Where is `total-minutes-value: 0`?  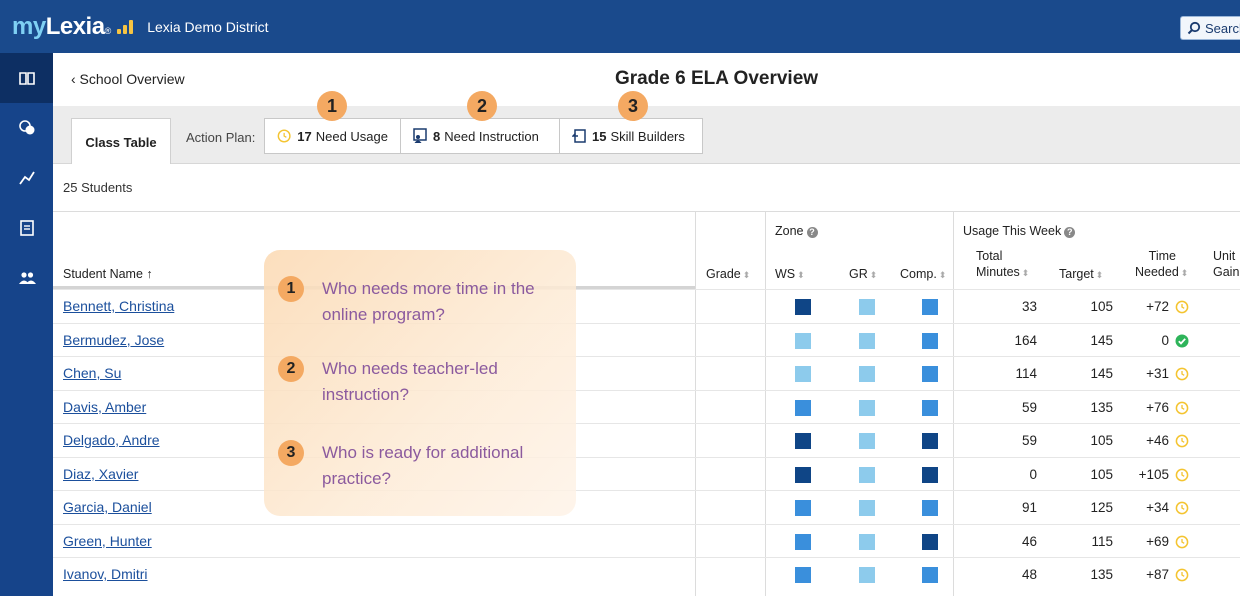 total-minutes-value: 0 is located at coordinates (1033, 474).